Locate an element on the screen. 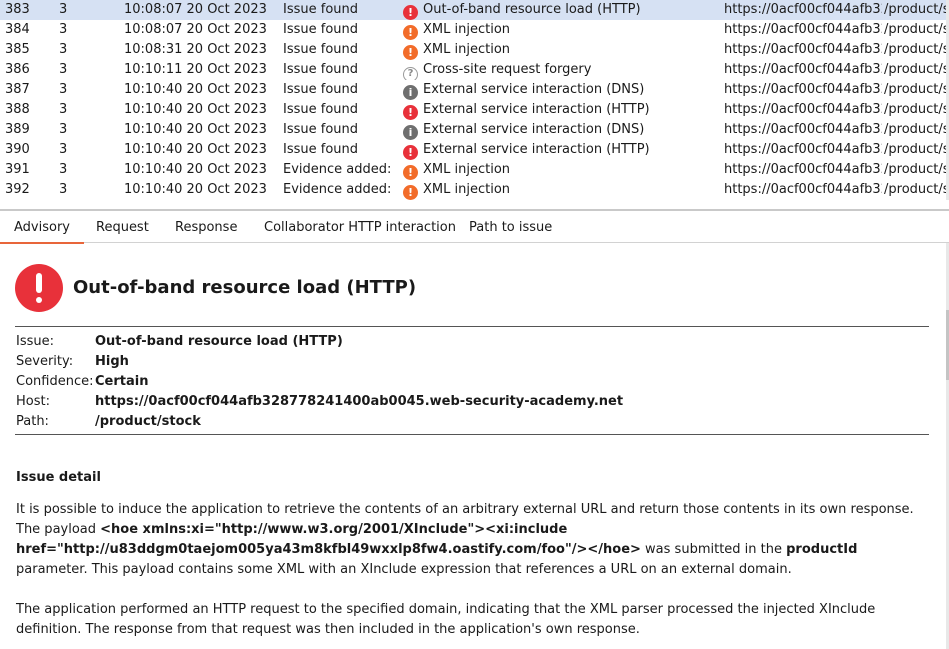 The image size is (949, 649). summary-severity-row: Severity: High is located at coordinates (319, 362).